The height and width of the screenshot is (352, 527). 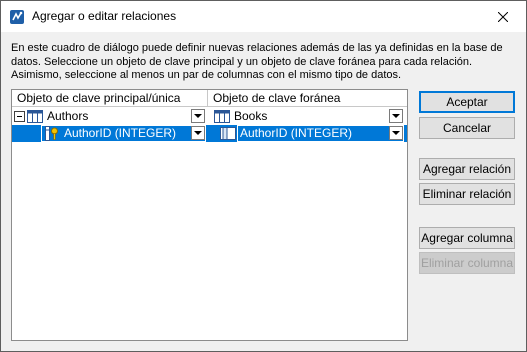 I want to click on foreign-object-cell: Books, so click(x=307, y=116).